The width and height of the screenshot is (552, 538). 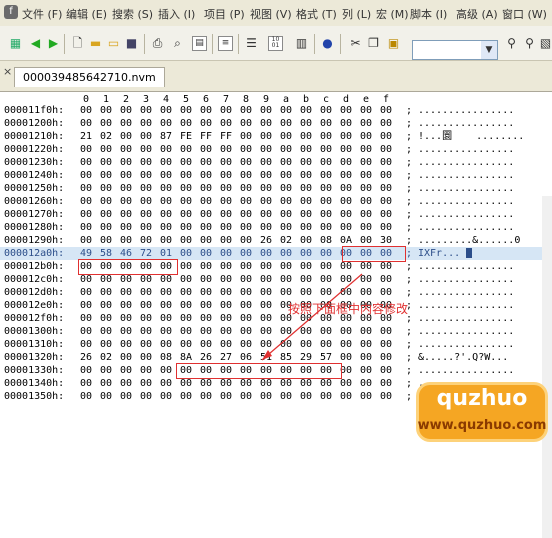 What do you see at coordinates (35, 43) in the screenshot?
I see `back-arrow-icon: ◀` at bounding box center [35, 43].